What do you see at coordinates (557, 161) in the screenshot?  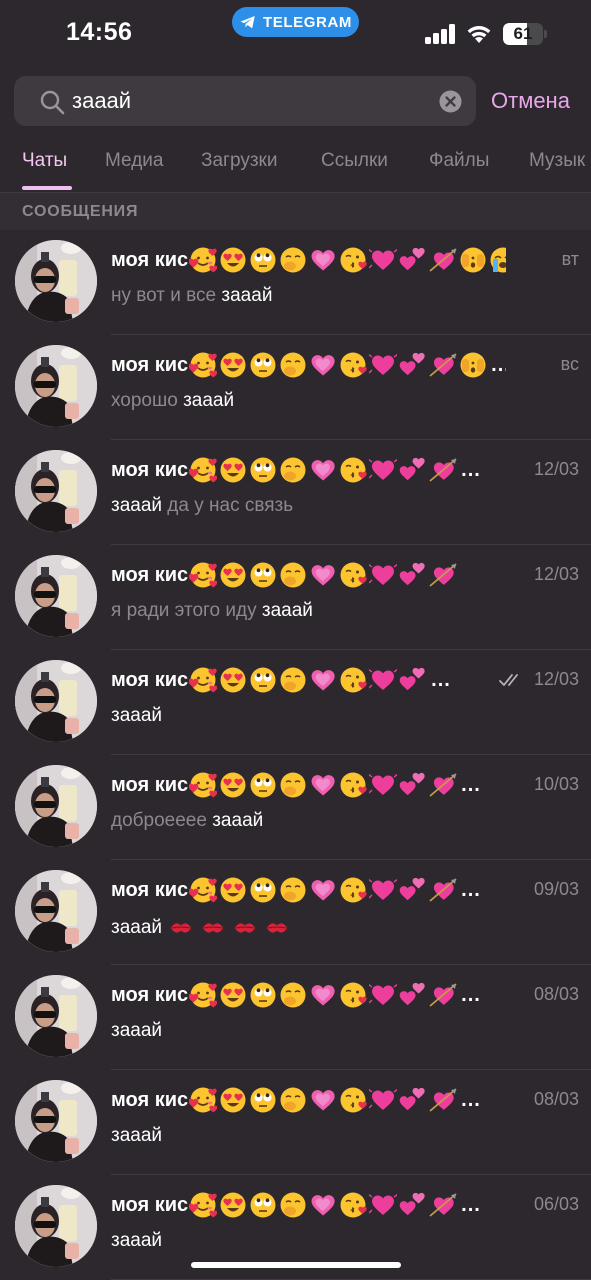 I see `tab-music: Музык` at bounding box center [557, 161].